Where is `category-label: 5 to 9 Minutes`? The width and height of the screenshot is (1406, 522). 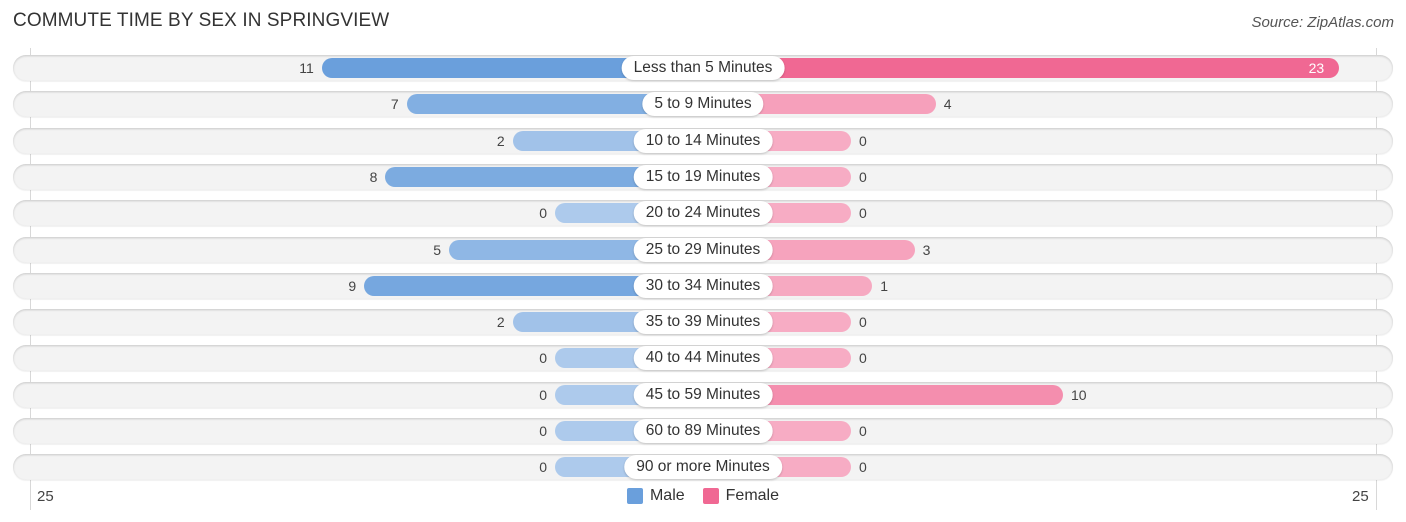 category-label: 5 to 9 Minutes is located at coordinates (703, 104).